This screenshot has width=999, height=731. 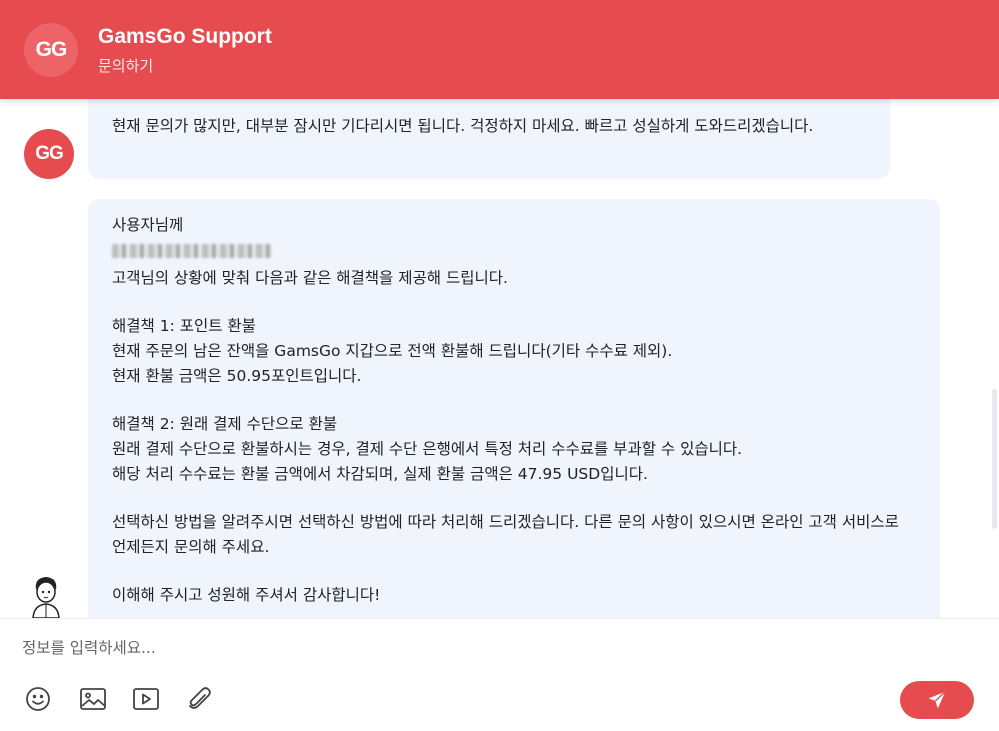 I want to click on chat-header: GG GamsGo Support 문의하기, so click(x=499, y=49).